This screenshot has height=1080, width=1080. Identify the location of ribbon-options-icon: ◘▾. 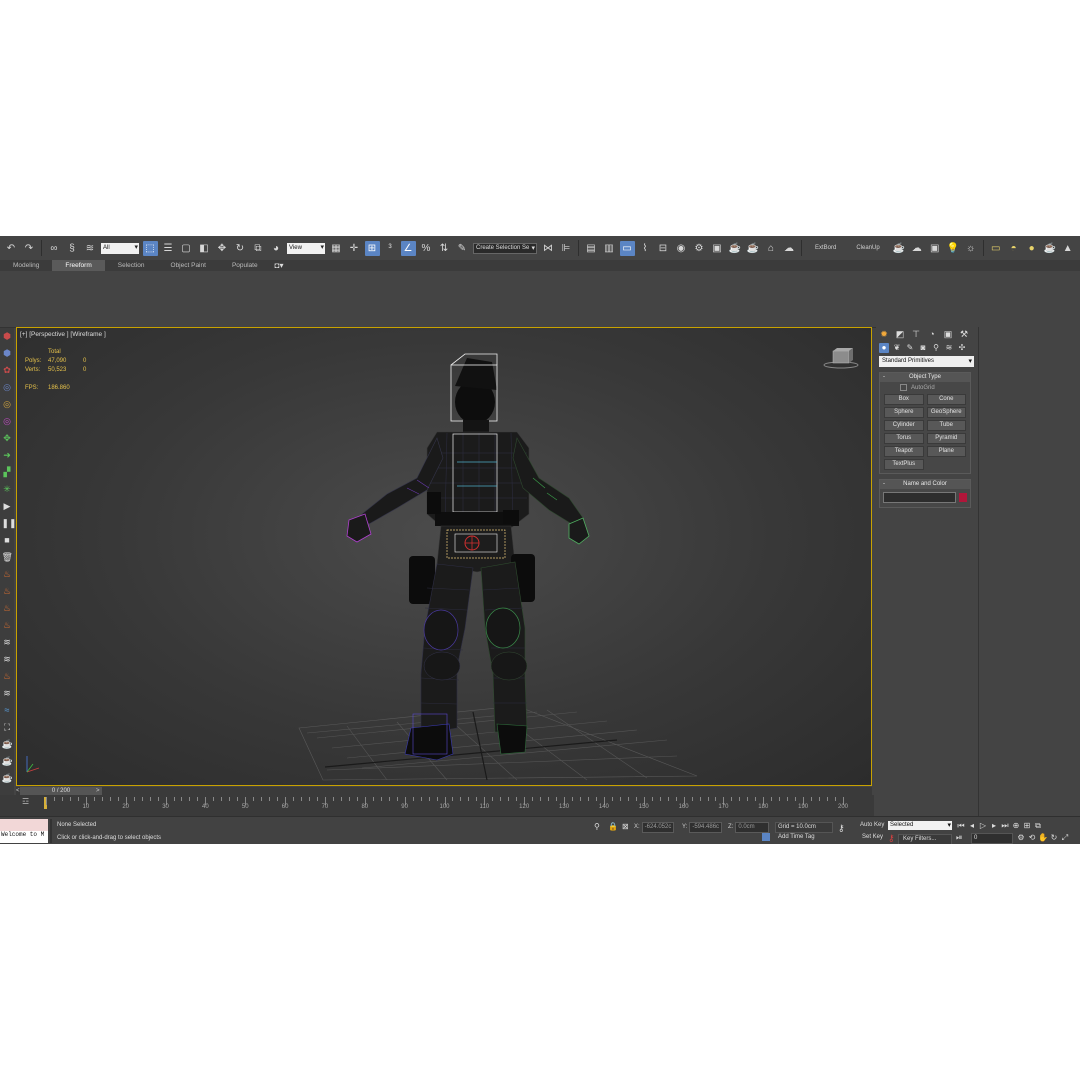
(279, 265).